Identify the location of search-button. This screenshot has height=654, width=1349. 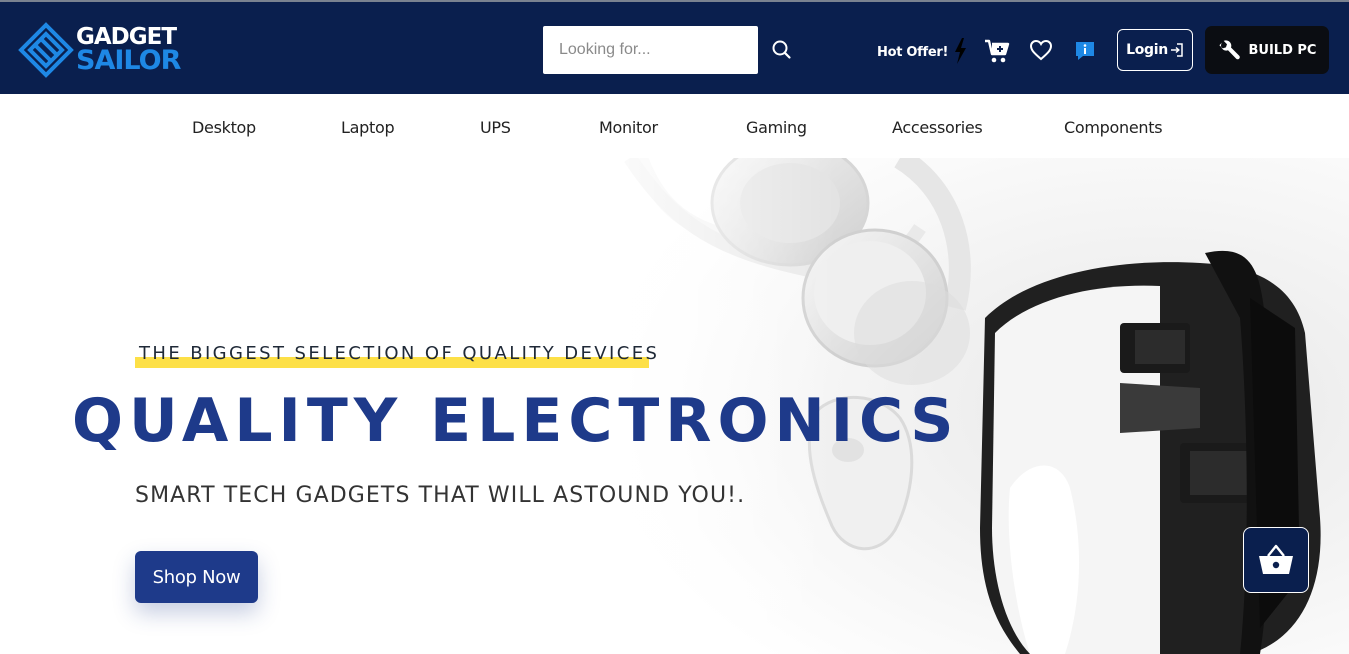
(782, 50).